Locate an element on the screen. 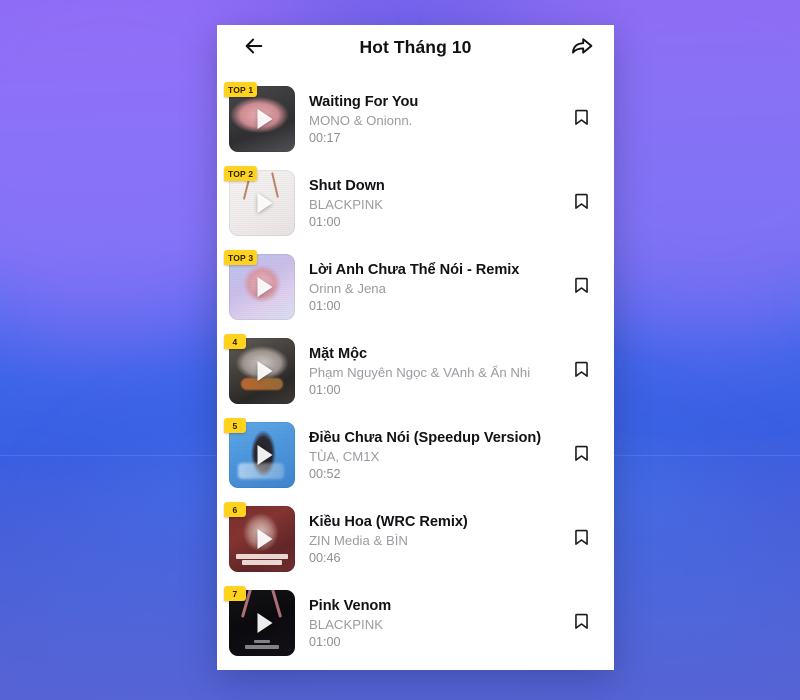 This screenshot has width=800, height=700. track-row-7: 7 Pink Venom BLACKPINK 01:00 is located at coordinates (415, 623).